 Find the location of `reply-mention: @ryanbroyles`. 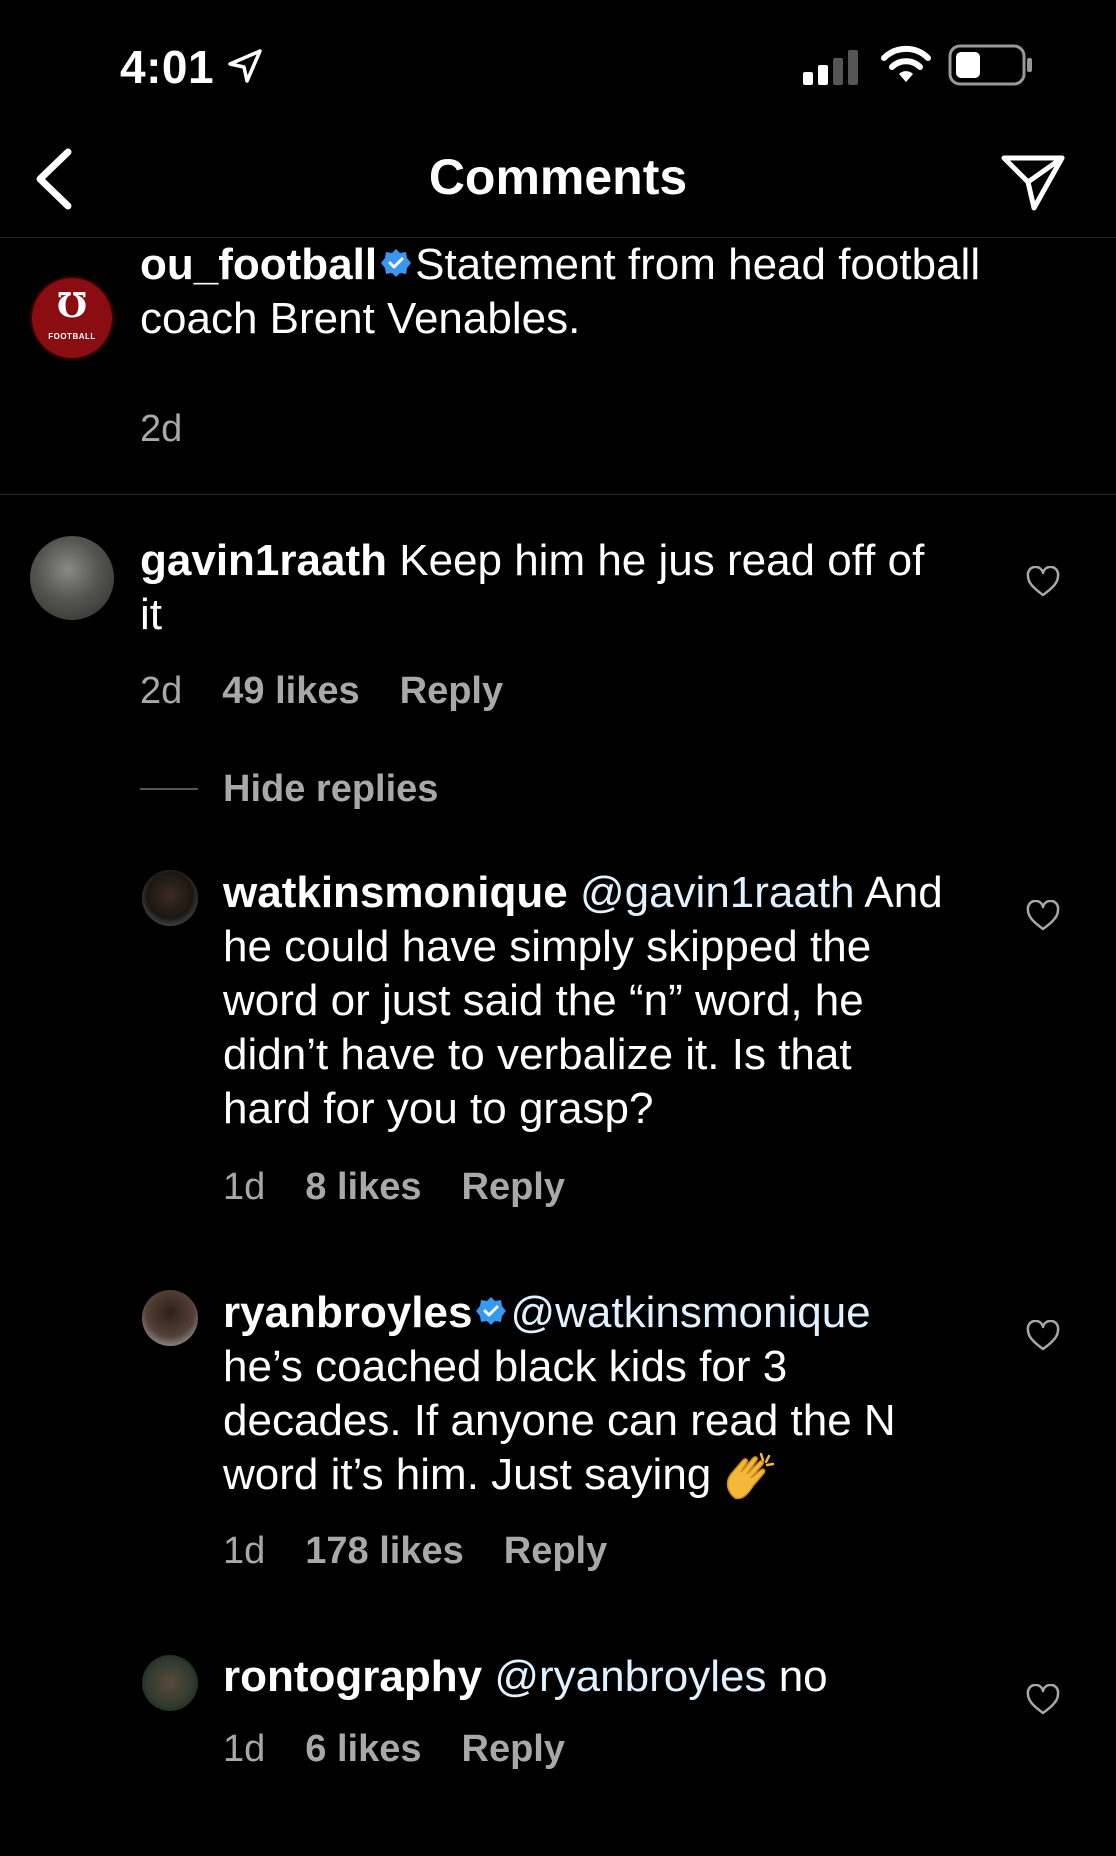

reply-mention: @ryanbroyles is located at coordinates (630, 1676).